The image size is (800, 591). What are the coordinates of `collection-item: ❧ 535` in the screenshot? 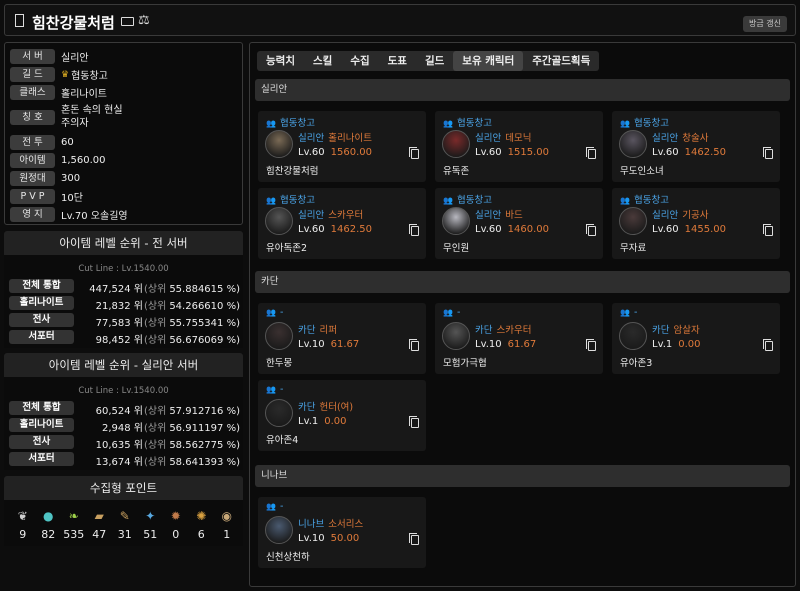 It's located at (74, 524).